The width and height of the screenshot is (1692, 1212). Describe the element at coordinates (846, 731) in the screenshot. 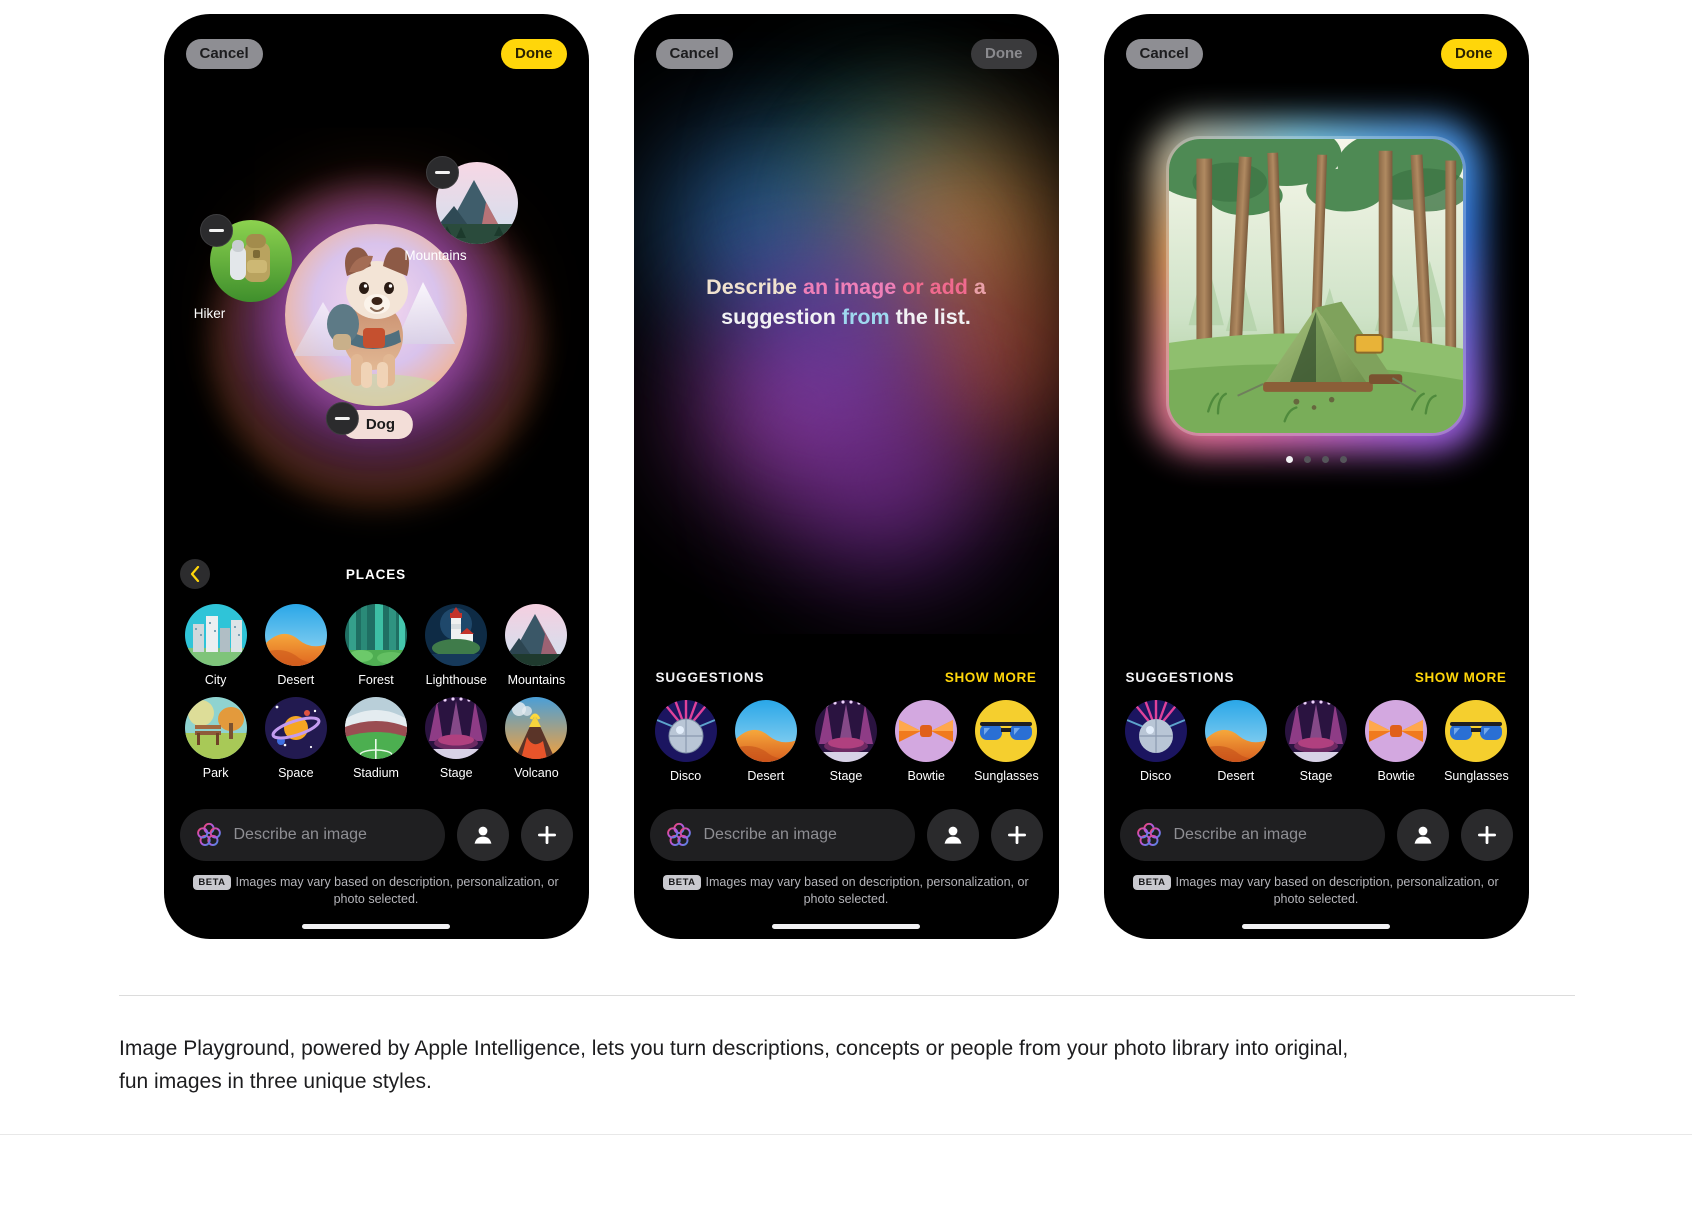

I see `stage-illustration` at that location.